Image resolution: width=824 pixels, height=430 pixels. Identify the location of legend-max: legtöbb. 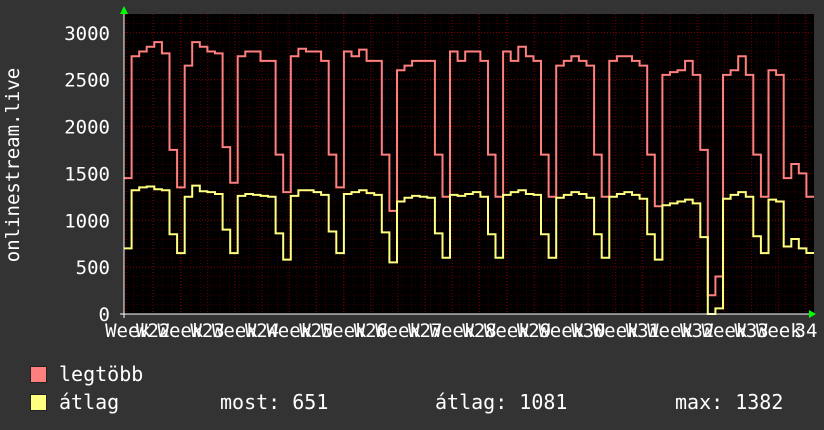
(86, 374).